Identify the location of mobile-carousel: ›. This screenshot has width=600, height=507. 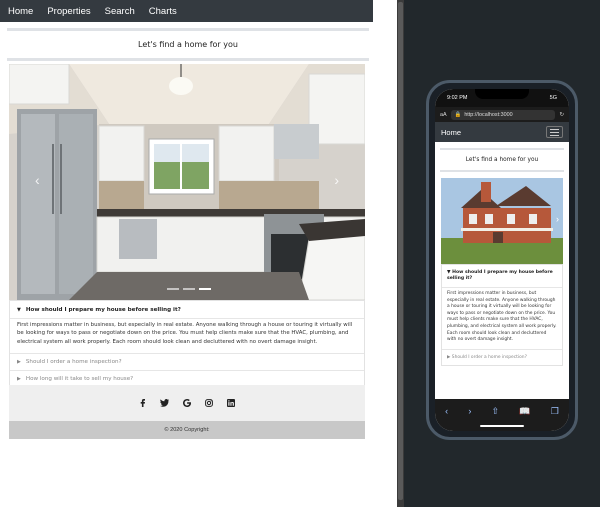
(502, 221).